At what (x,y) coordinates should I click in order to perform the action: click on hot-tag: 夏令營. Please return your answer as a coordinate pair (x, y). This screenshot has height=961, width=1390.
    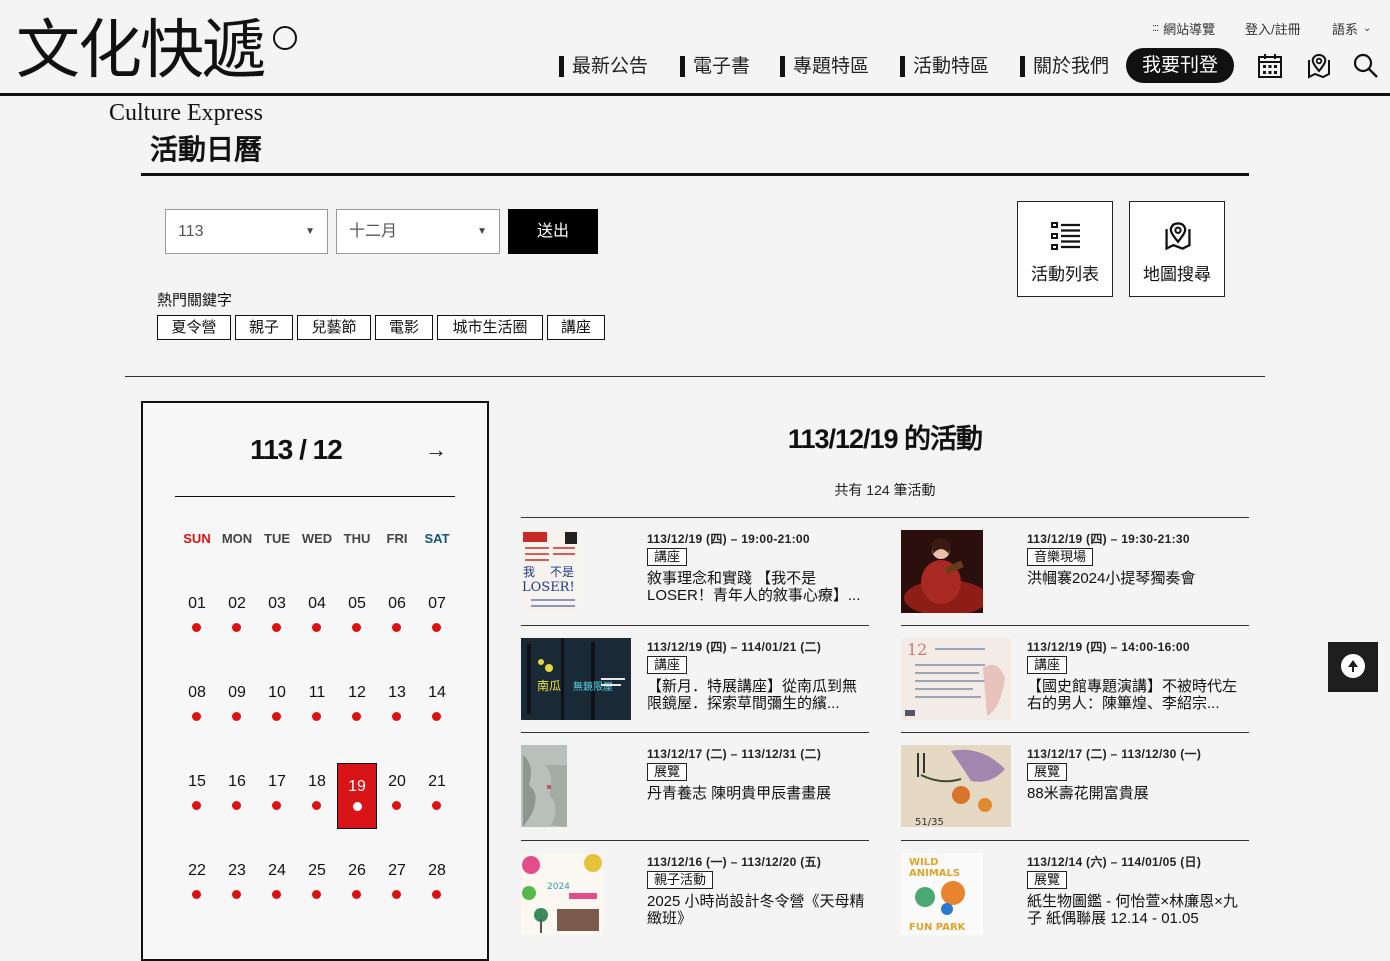
    Looking at the image, I should click on (194, 327).